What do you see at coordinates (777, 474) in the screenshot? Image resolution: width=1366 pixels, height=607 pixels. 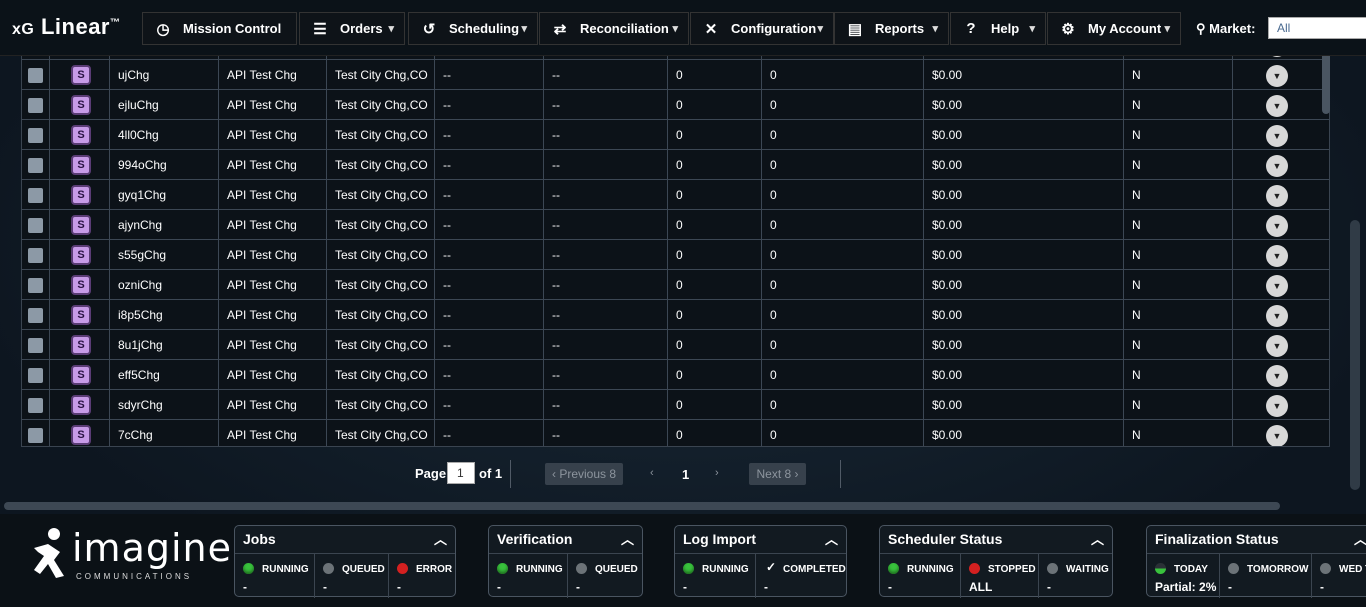 I see `next-page-button: Next 8 ›` at bounding box center [777, 474].